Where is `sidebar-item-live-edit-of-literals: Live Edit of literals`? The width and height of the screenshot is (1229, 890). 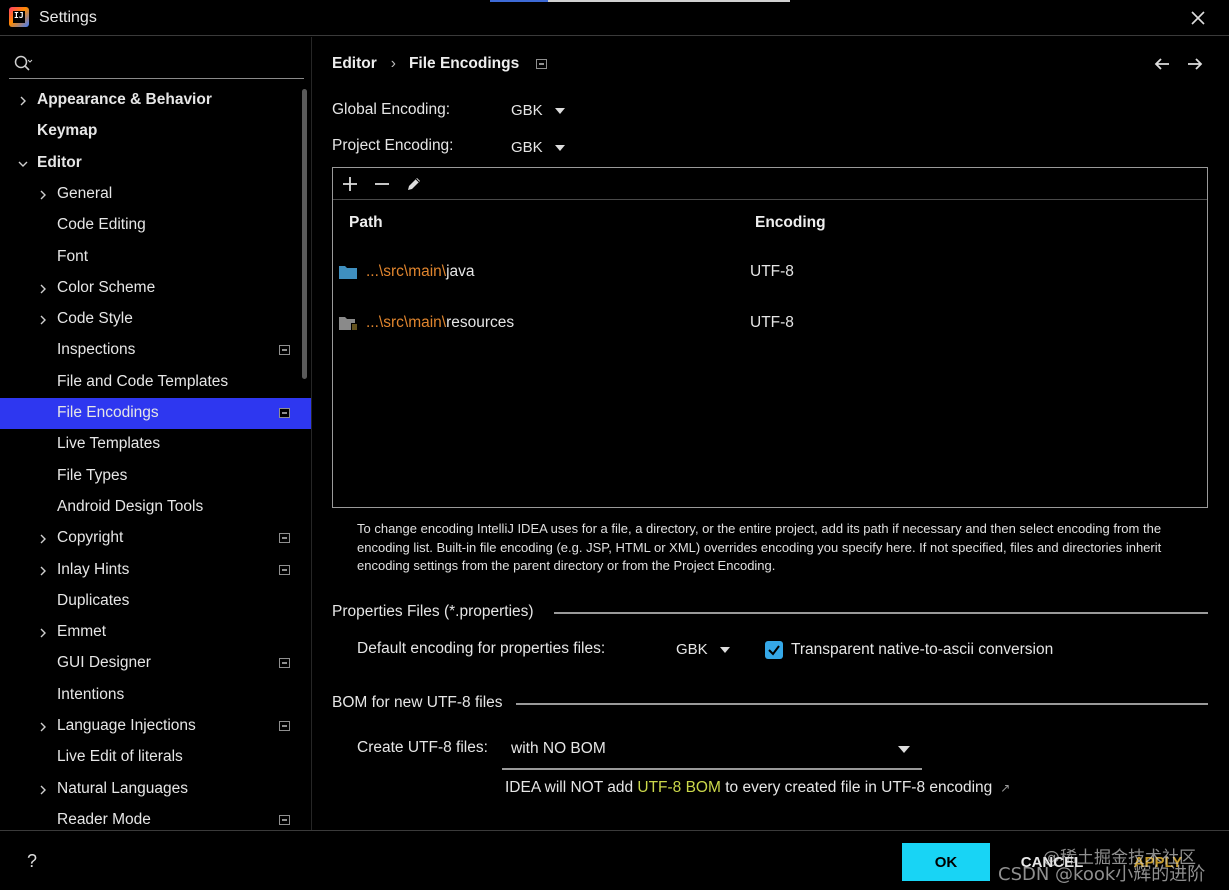 sidebar-item-live-edit-of-literals: Live Edit of literals is located at coordinates (155, 757).